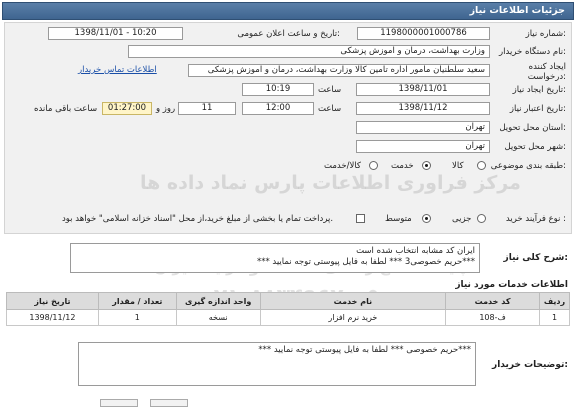 This screenshot has height=407, width=576. I want to click on province-label: استان محل تحویل:, so click(532, 128).